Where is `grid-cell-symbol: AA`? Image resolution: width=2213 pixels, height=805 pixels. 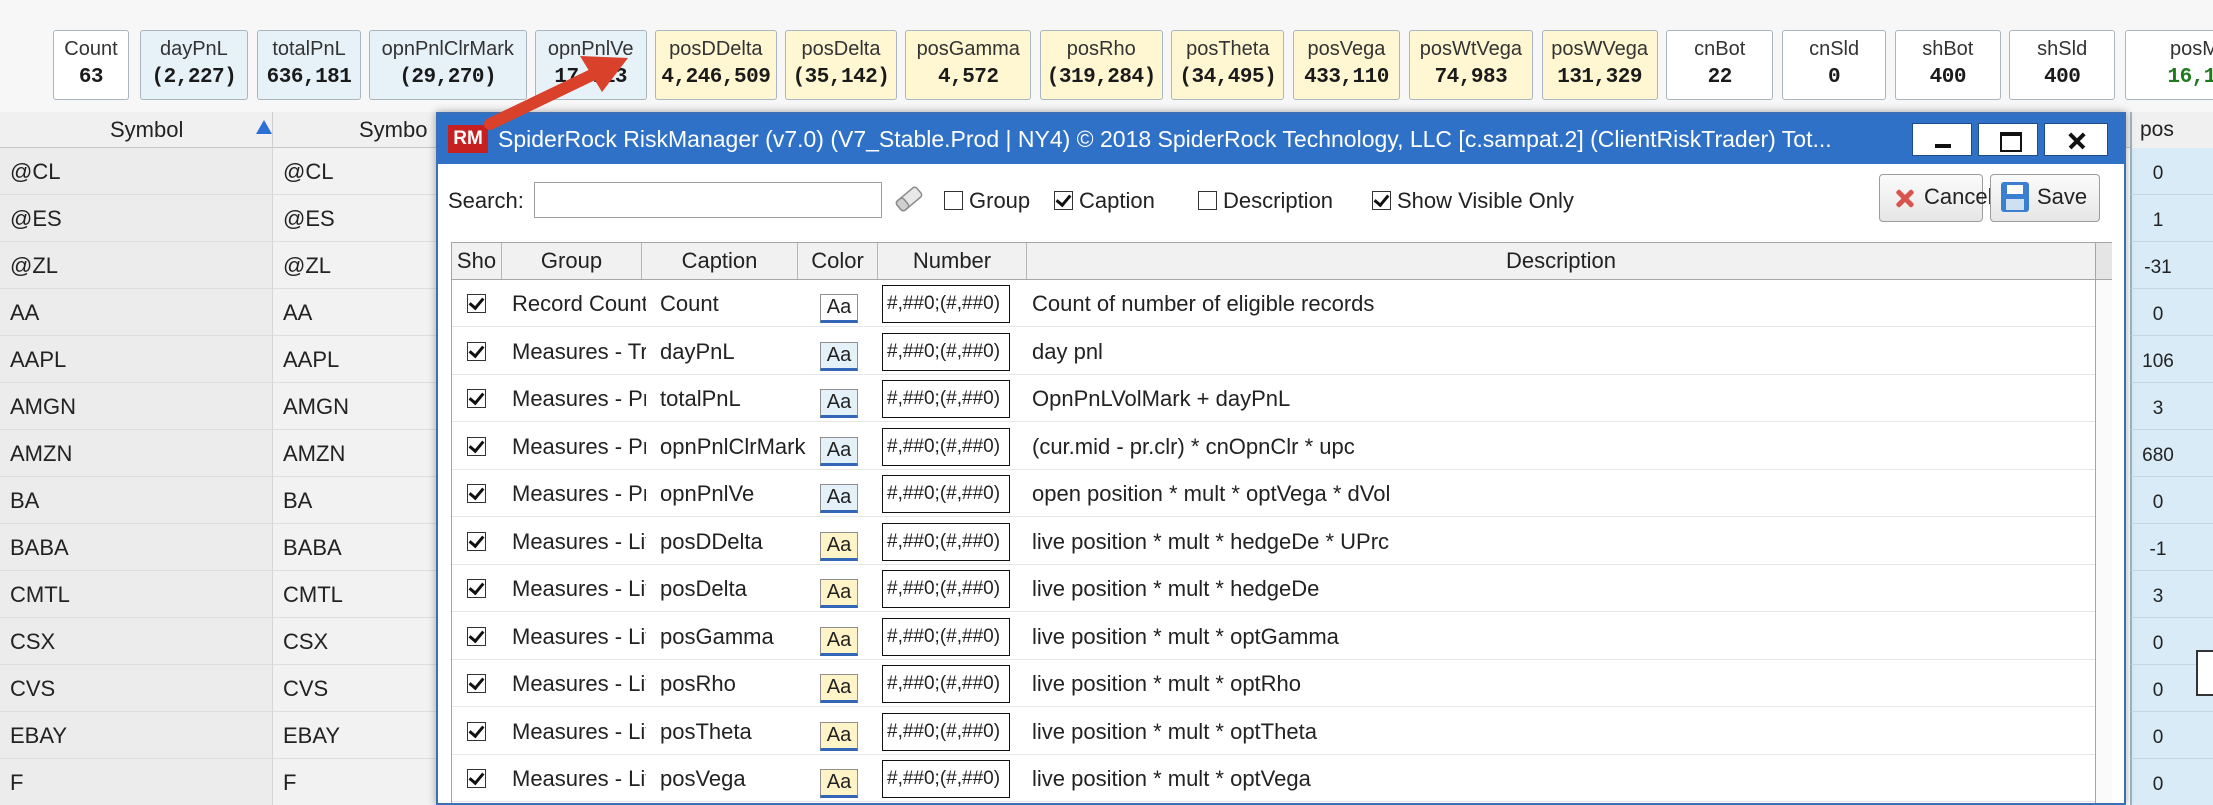 grid-cell-symbol: AA is located at coordinates (136, 312).